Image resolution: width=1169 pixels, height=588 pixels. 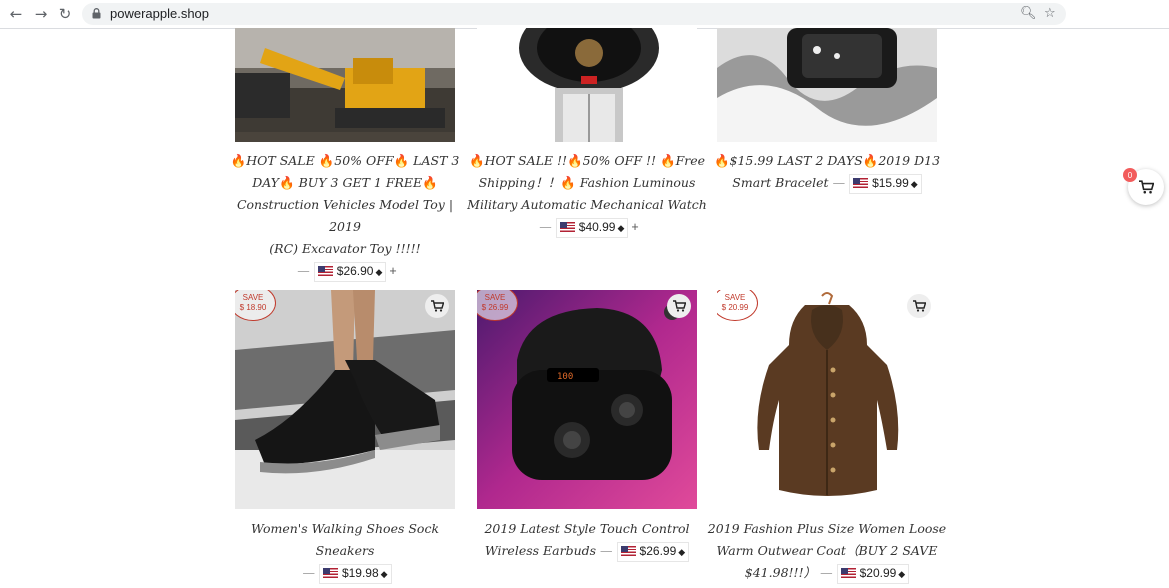 What do you see at coordinates (1050, 13) in the screenshot?
I see `bookmark-star-icon: ☆` at bounding box center [1050, 13].